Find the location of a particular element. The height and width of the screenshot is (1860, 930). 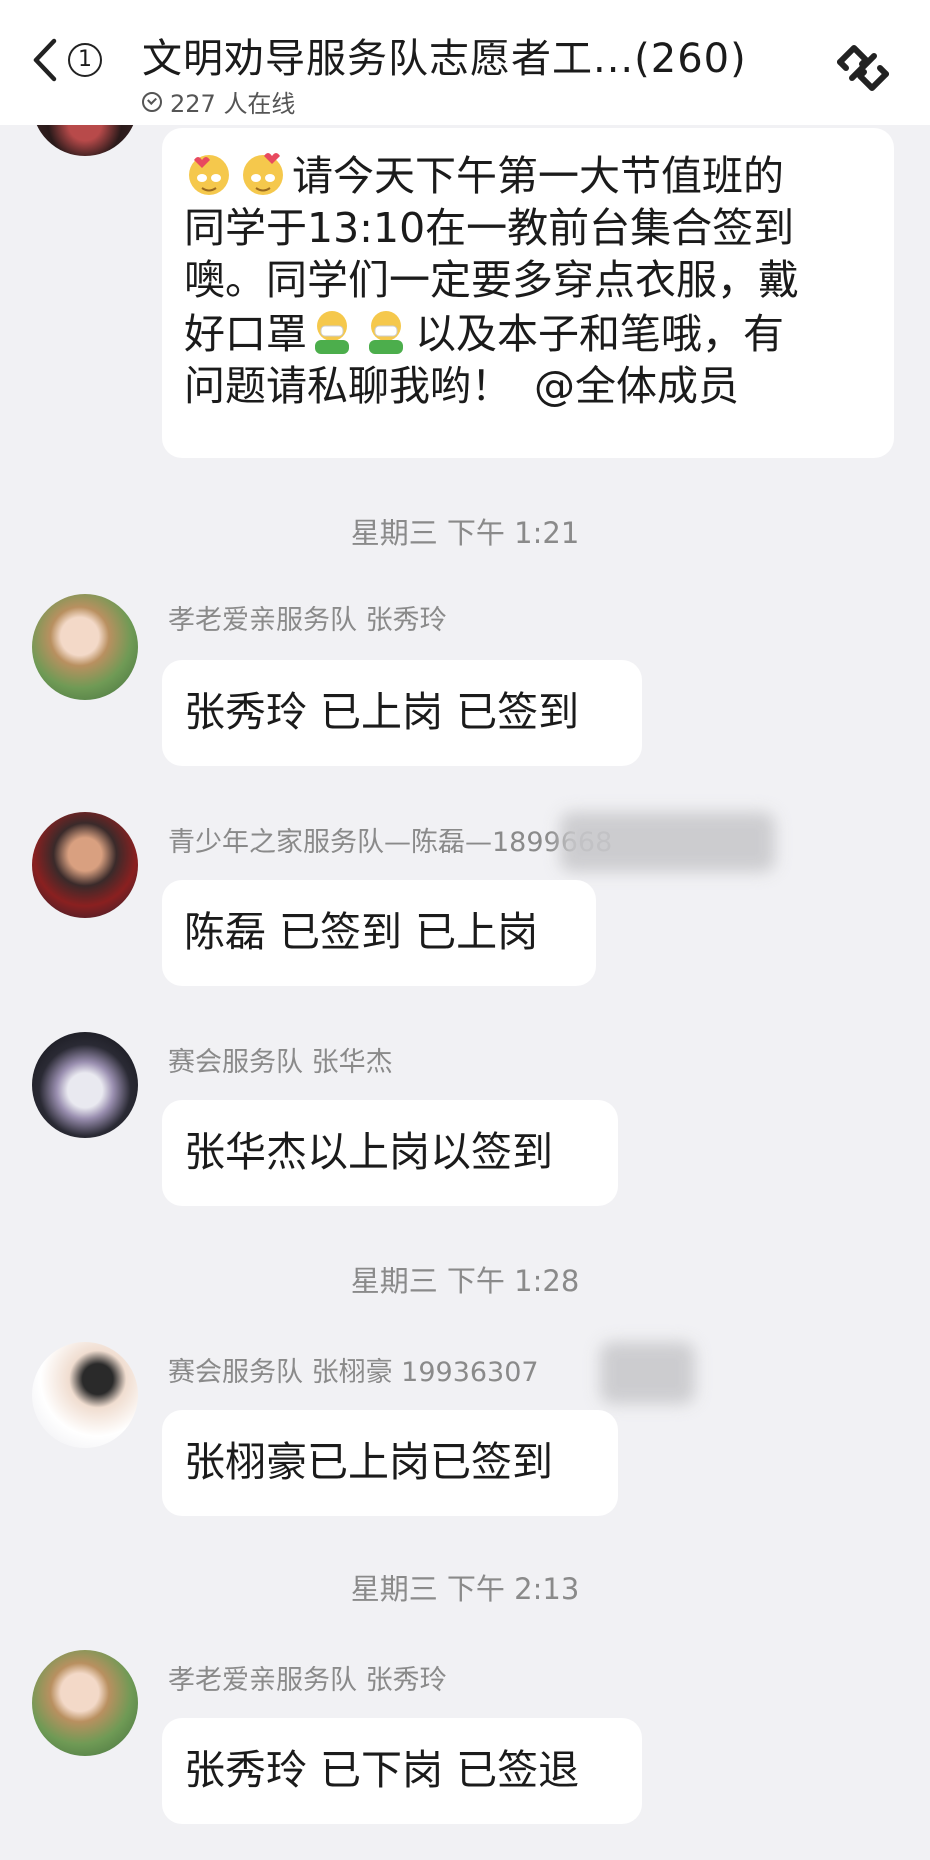

message-bubble: 张秀玲 已下岗 已签退 is located at coordinates (402, 1771).